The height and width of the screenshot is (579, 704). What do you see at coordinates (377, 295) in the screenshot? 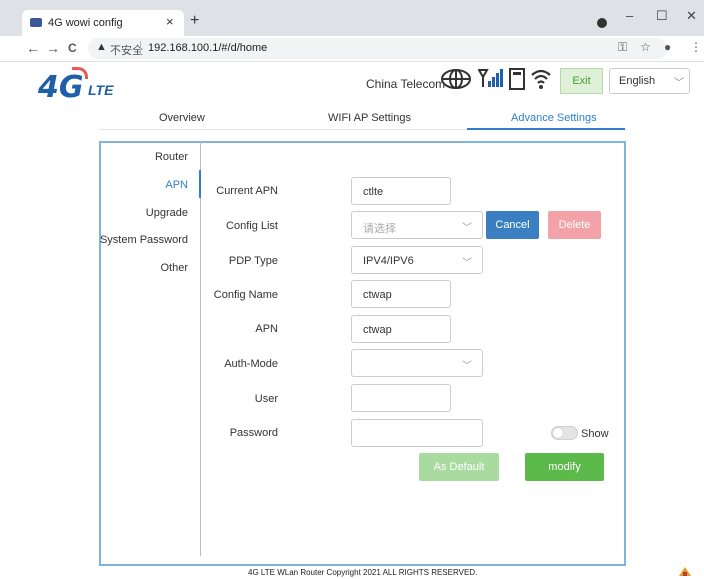
I see `config-name-value: ctwap` at bounding box center [377, 295].